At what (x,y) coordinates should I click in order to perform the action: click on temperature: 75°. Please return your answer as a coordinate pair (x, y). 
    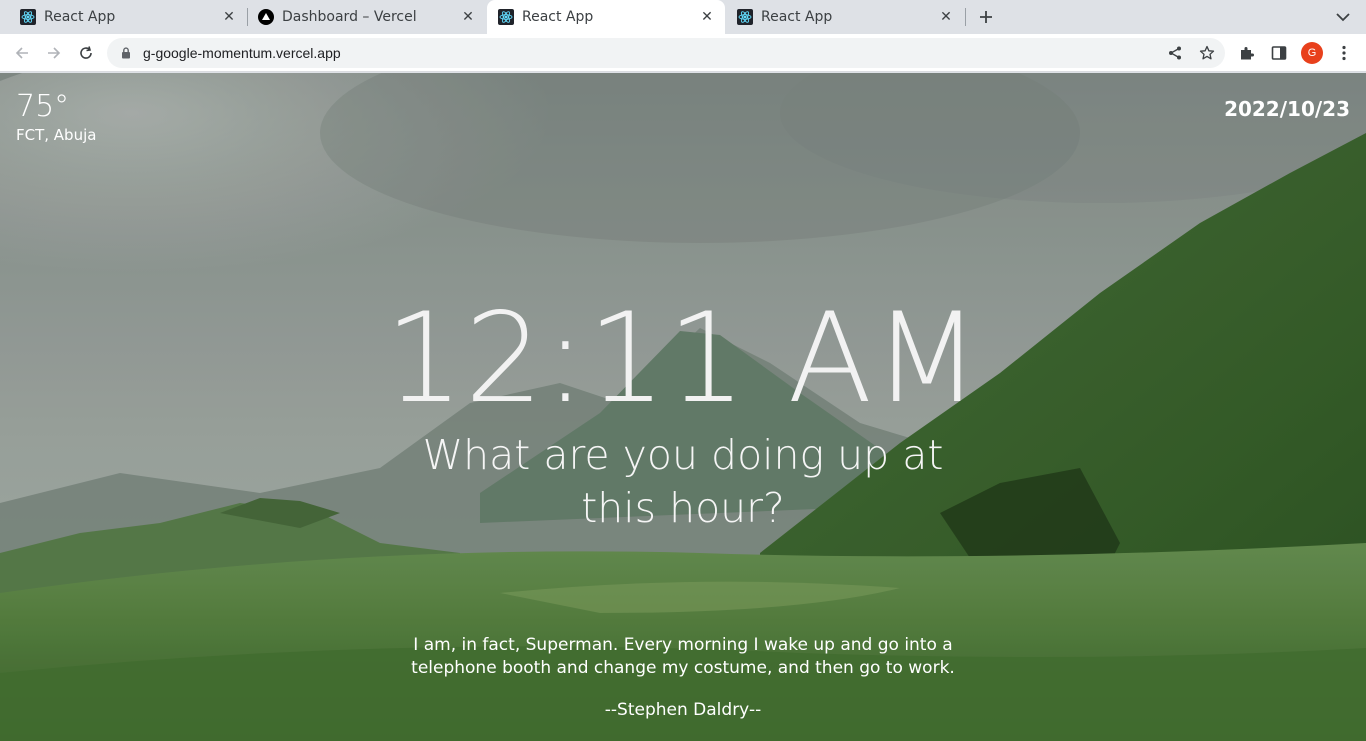
    Looking at the image, I should click on (43, 106).